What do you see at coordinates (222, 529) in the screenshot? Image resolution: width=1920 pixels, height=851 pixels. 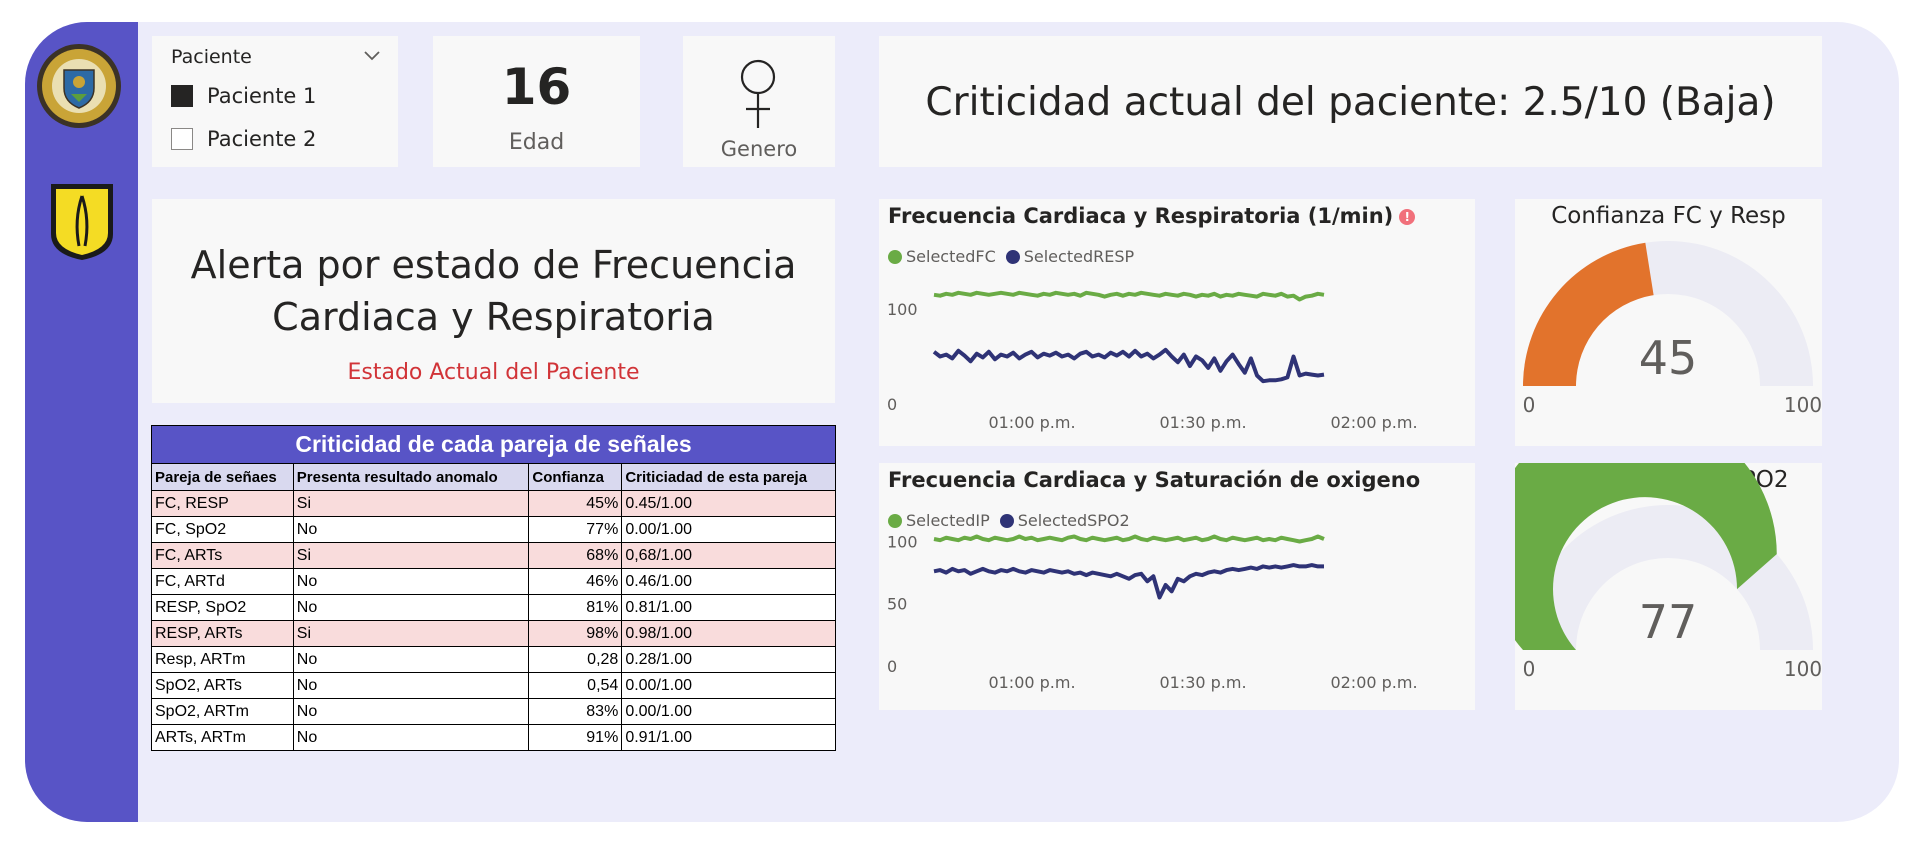 I see `table-cell: FC, SpO2` at bounding box center [222, 529].